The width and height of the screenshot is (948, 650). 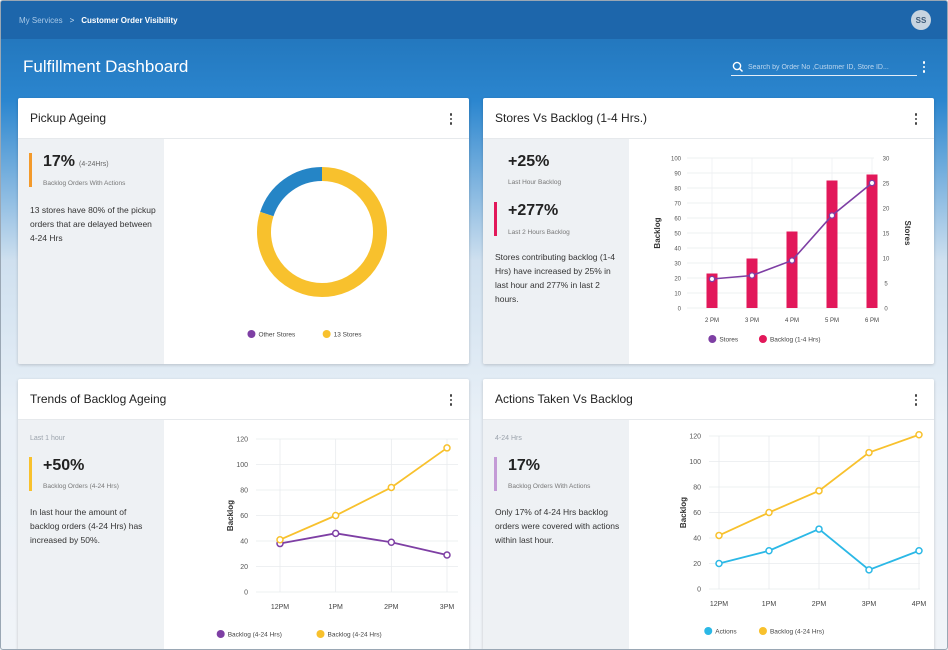 What do you see at coordinates (81, 486) in the screenshot?
I see `kpi-label: Backlog Orders (4-24 Hrs)` at bounding box center [81, 486].